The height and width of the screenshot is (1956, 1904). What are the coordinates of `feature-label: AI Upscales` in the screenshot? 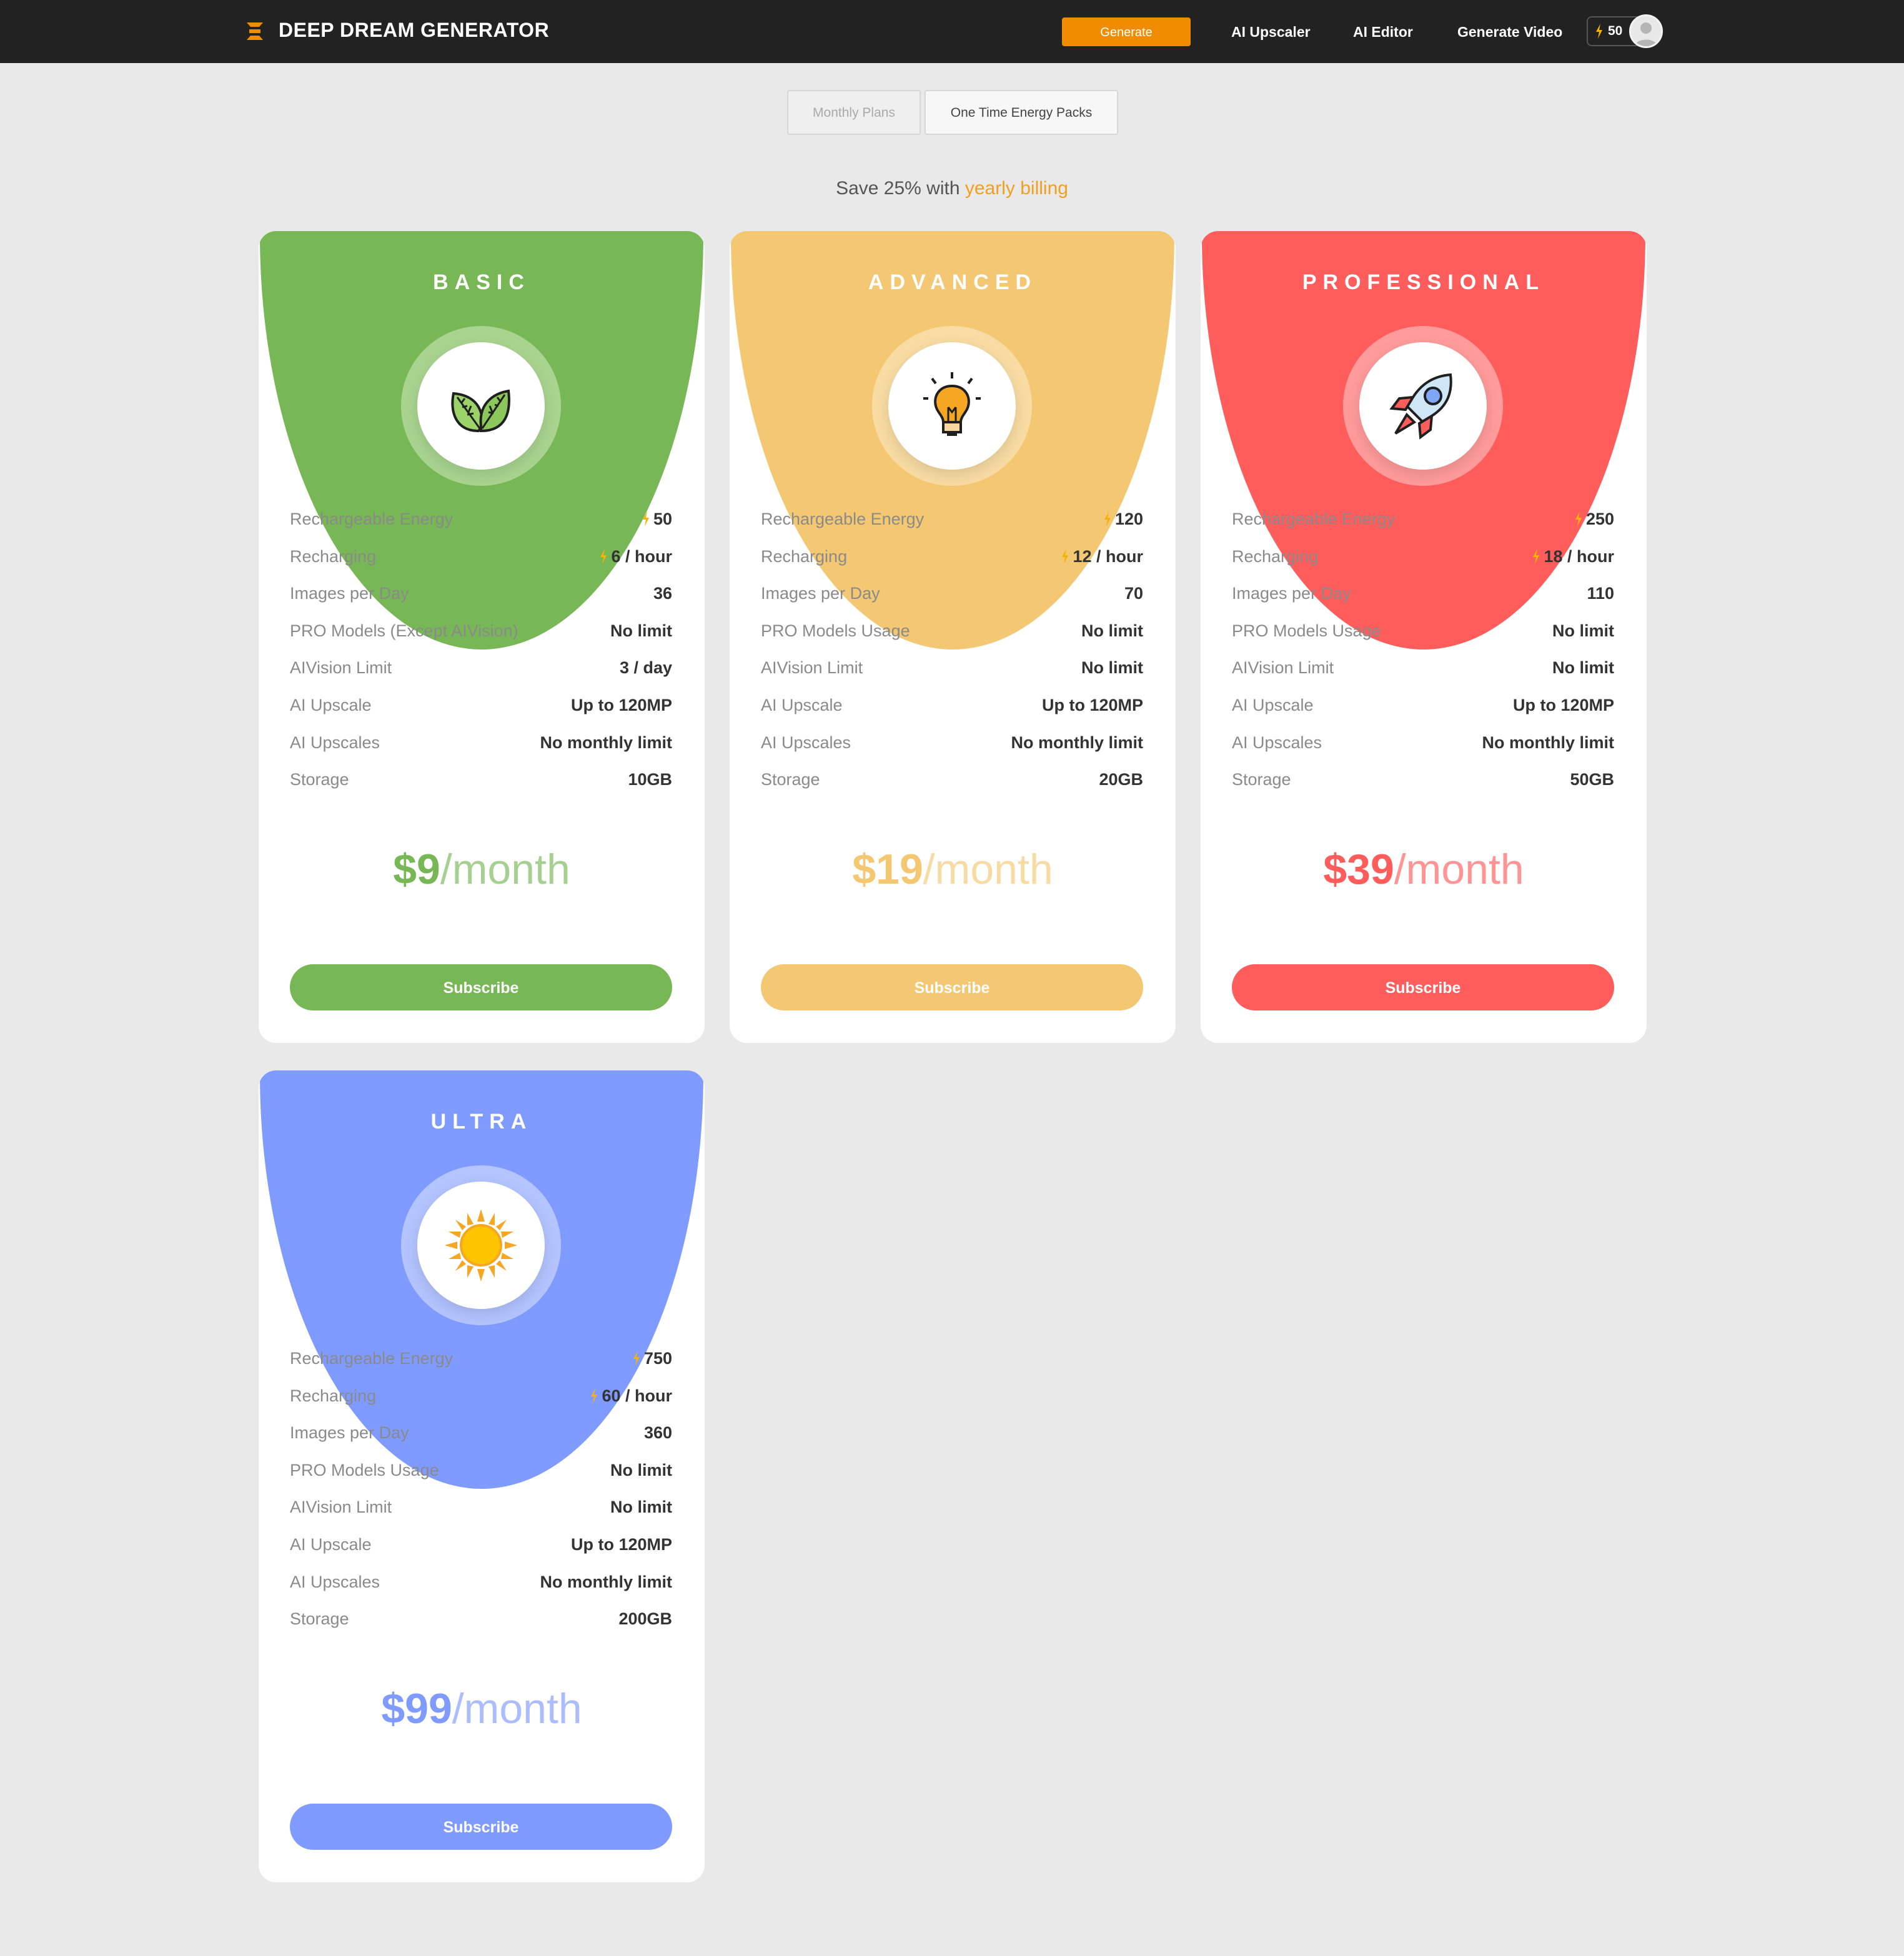 It's located at (1277, 743).